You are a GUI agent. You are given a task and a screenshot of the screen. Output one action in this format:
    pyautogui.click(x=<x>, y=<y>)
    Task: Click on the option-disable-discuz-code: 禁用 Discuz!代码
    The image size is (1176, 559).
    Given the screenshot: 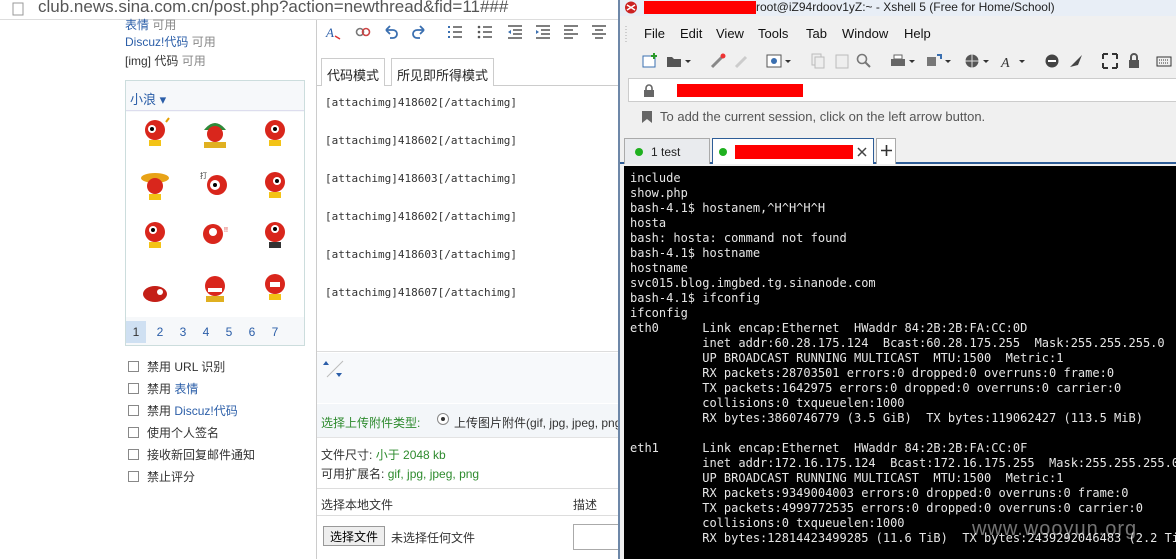 What is the action you would take?
    pyautogui.click(x=183, y=410)
    